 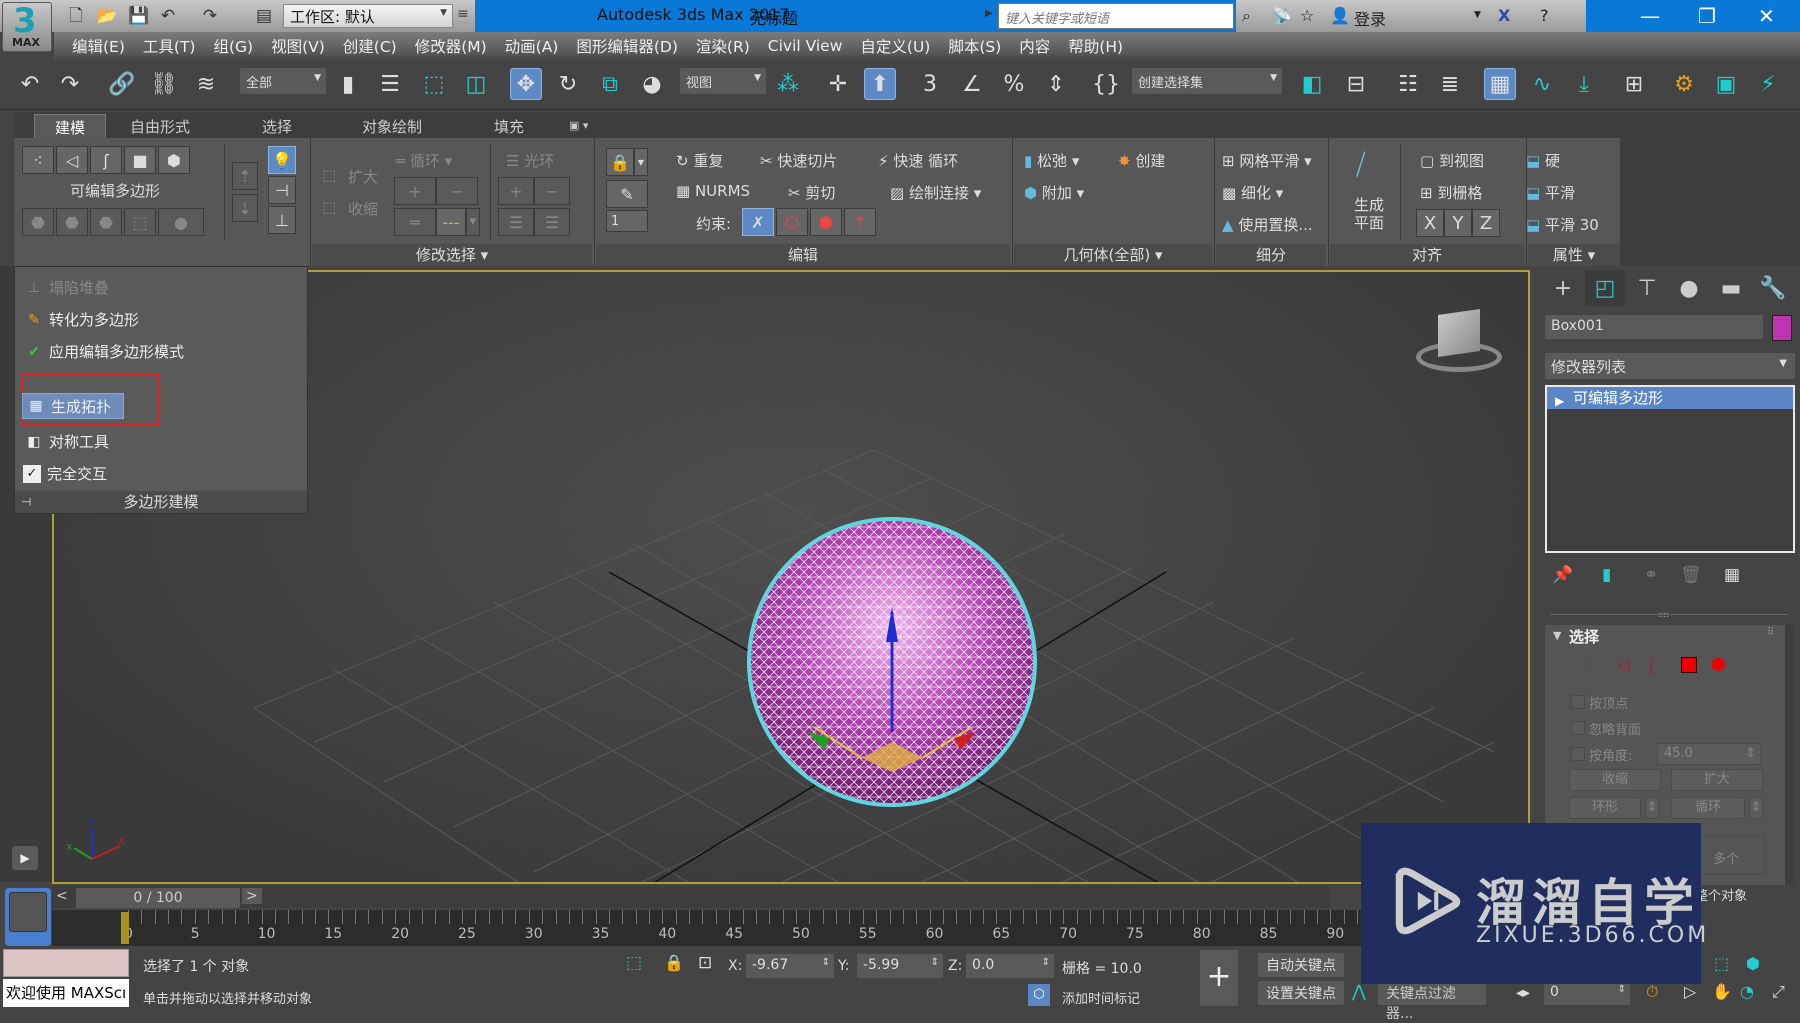 I want to click on absolute-mode-icon: ⊡, so click(x=705, y=963).